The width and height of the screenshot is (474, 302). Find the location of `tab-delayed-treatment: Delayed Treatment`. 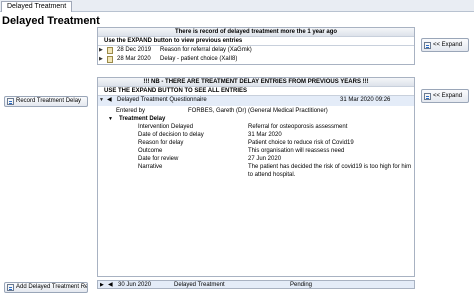

tab-delayed-treatment: Delayed Treatment is located at coordinates (37, 6).